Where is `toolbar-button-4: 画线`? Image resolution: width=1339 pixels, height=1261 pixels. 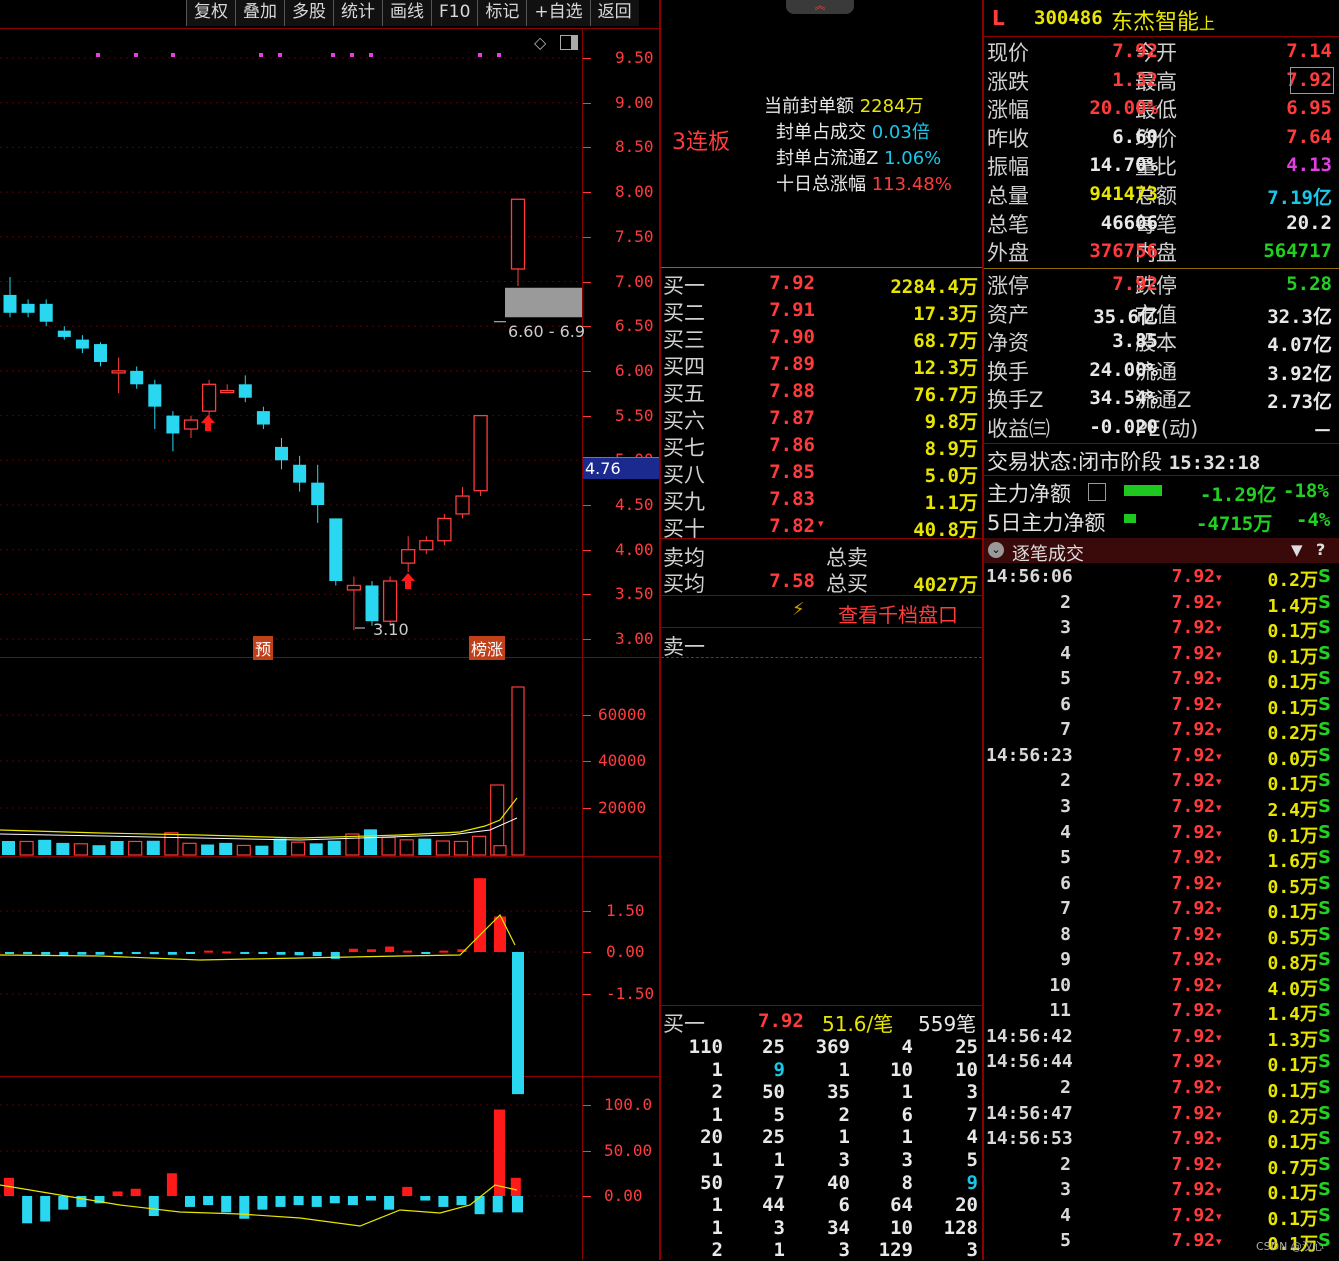 toolbar-button-4: 画线 is located at coordinates (406, 13).